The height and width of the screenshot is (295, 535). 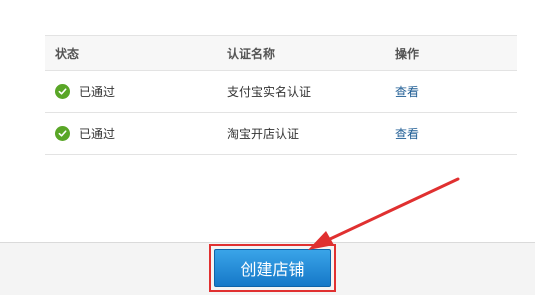 What do you see at coordinates (263, 134) in the screenshot?
I see `cert-name: 淘宝开店认证` at bounding box center [263, 134].